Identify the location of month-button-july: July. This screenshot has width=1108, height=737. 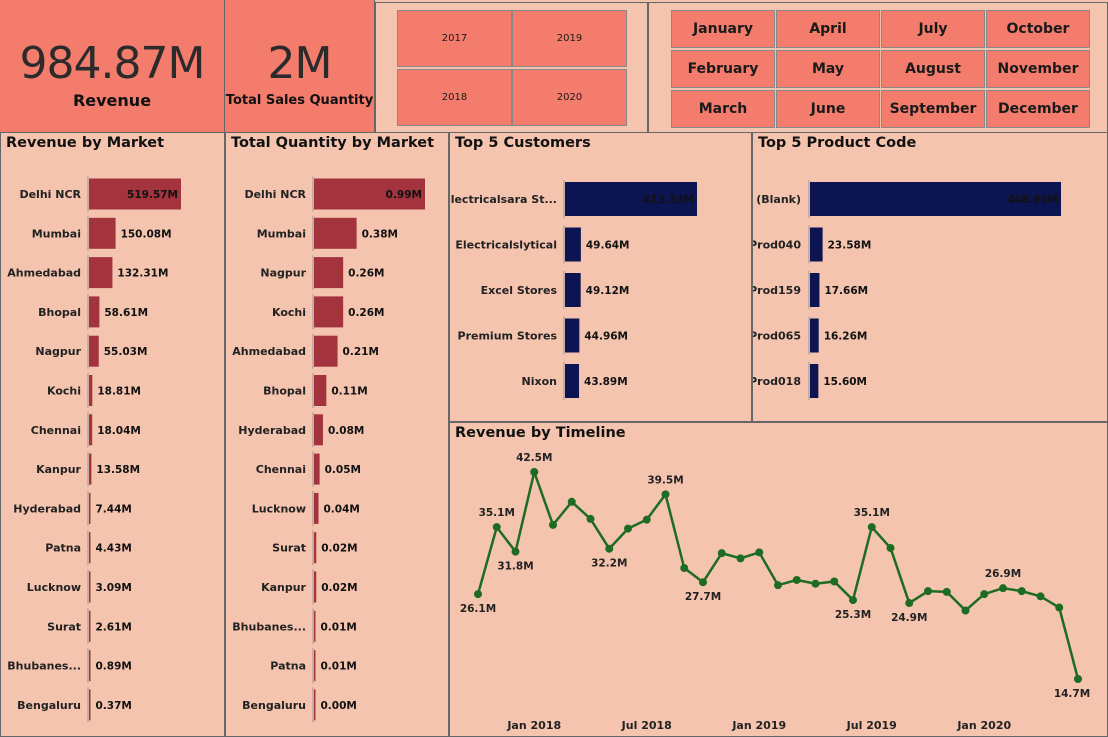
(933, 29).